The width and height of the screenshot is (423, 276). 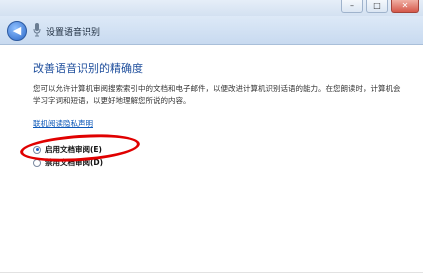 What do you see at coordinates (377, 6) in the screenshot?
I see `maximize-button: □` at bounding box center [377, 6].